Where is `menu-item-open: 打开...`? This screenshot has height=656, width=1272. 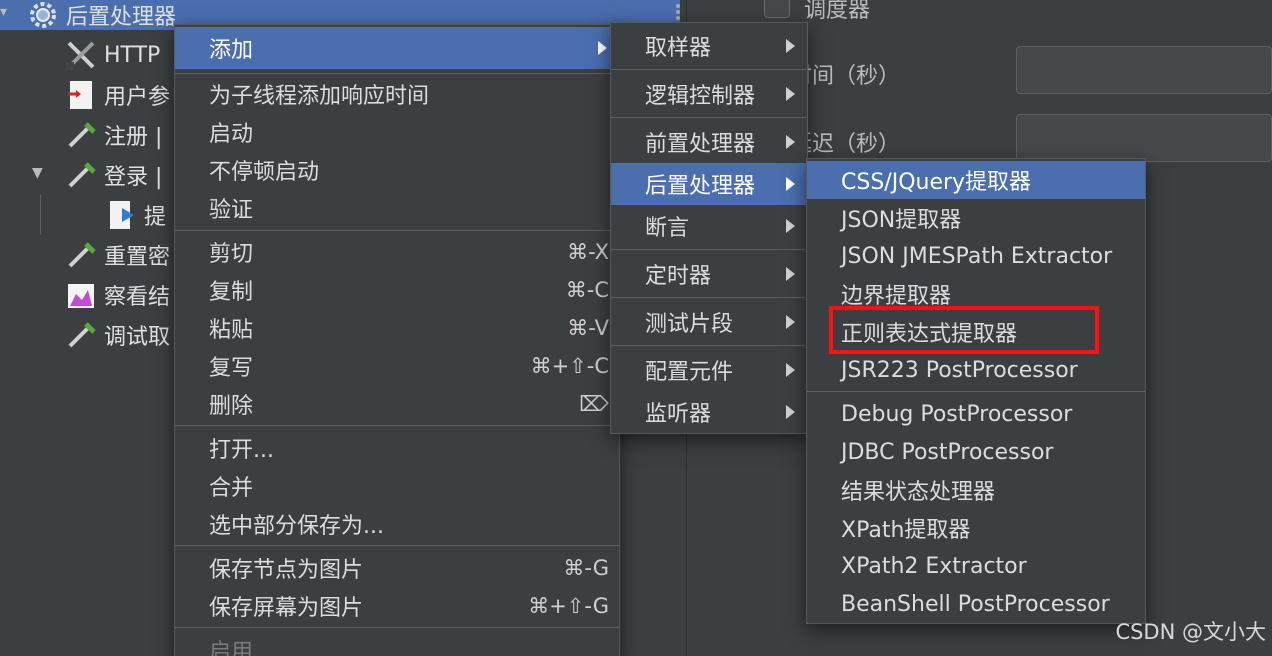 menu-item-open: 打开... is located at coordinates (397, 448).